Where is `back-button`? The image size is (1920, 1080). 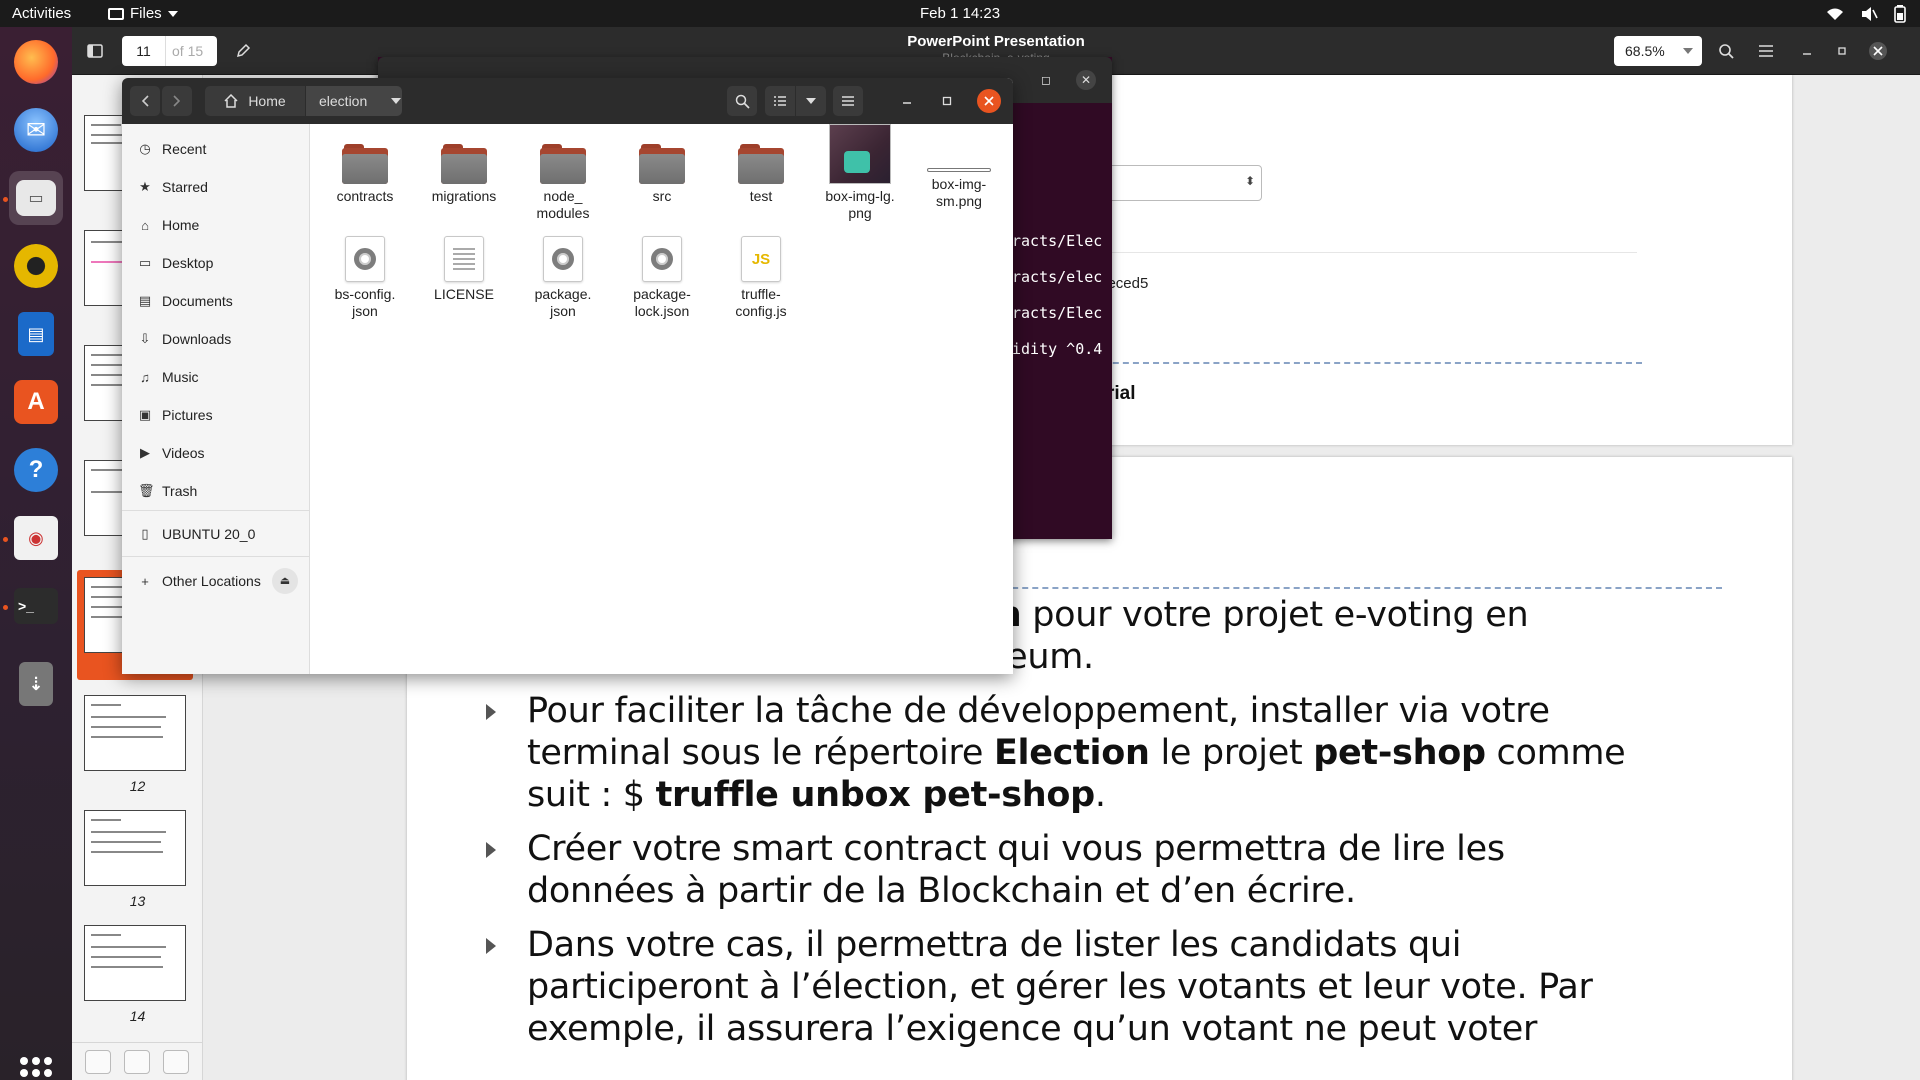 back-button is located at coordinates (145, 101).